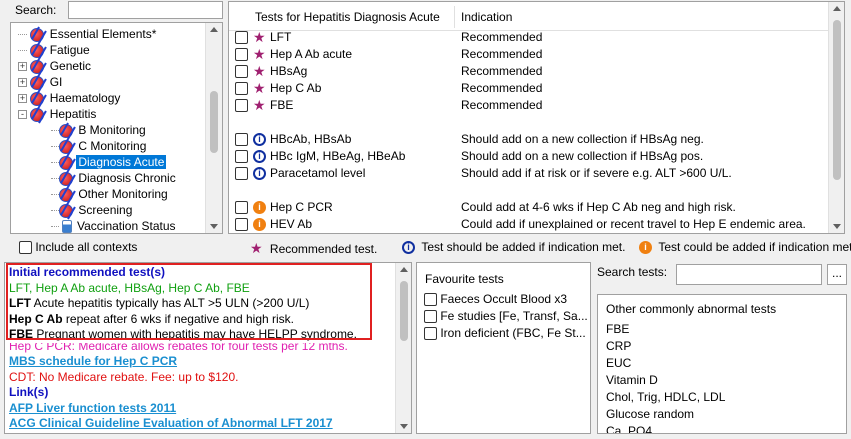  Describe the element at coordinates (388, 105) in the screenshot. I see `test-row: ★ FBE Recommended` at that location.